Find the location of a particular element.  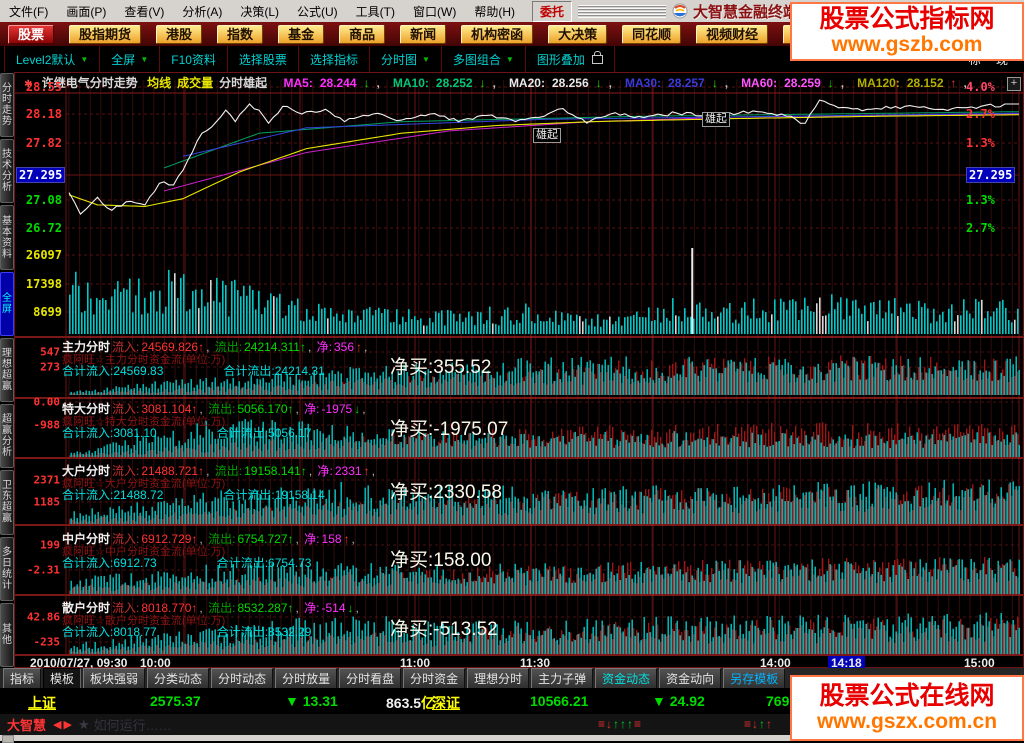

ad-banner-top: 股票公式指标网 www.gszb.com is located at coordinates (907, 31).